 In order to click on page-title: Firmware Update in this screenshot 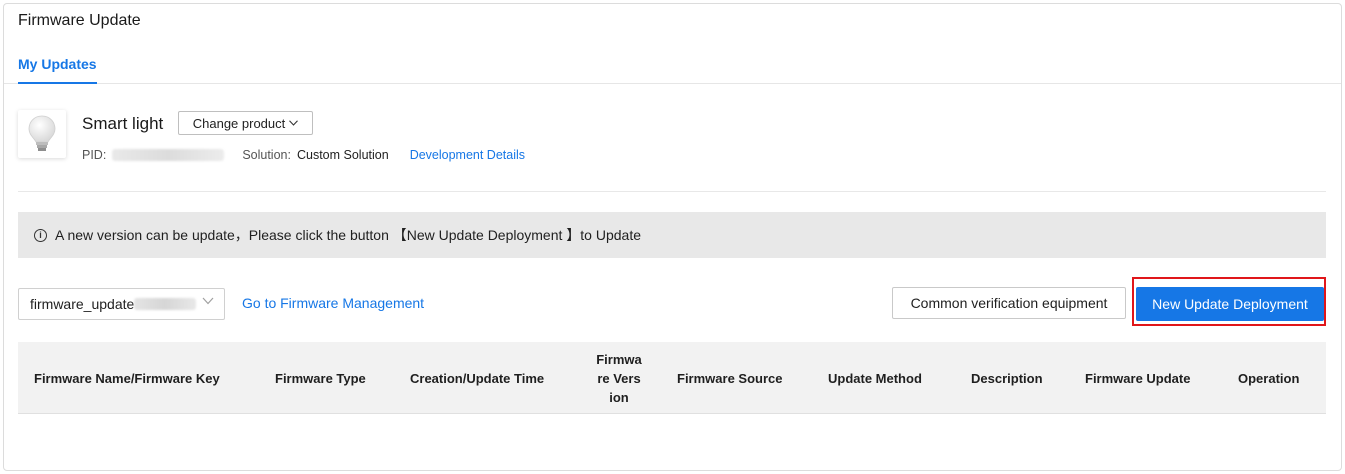, I will do `click(79, 20)`.